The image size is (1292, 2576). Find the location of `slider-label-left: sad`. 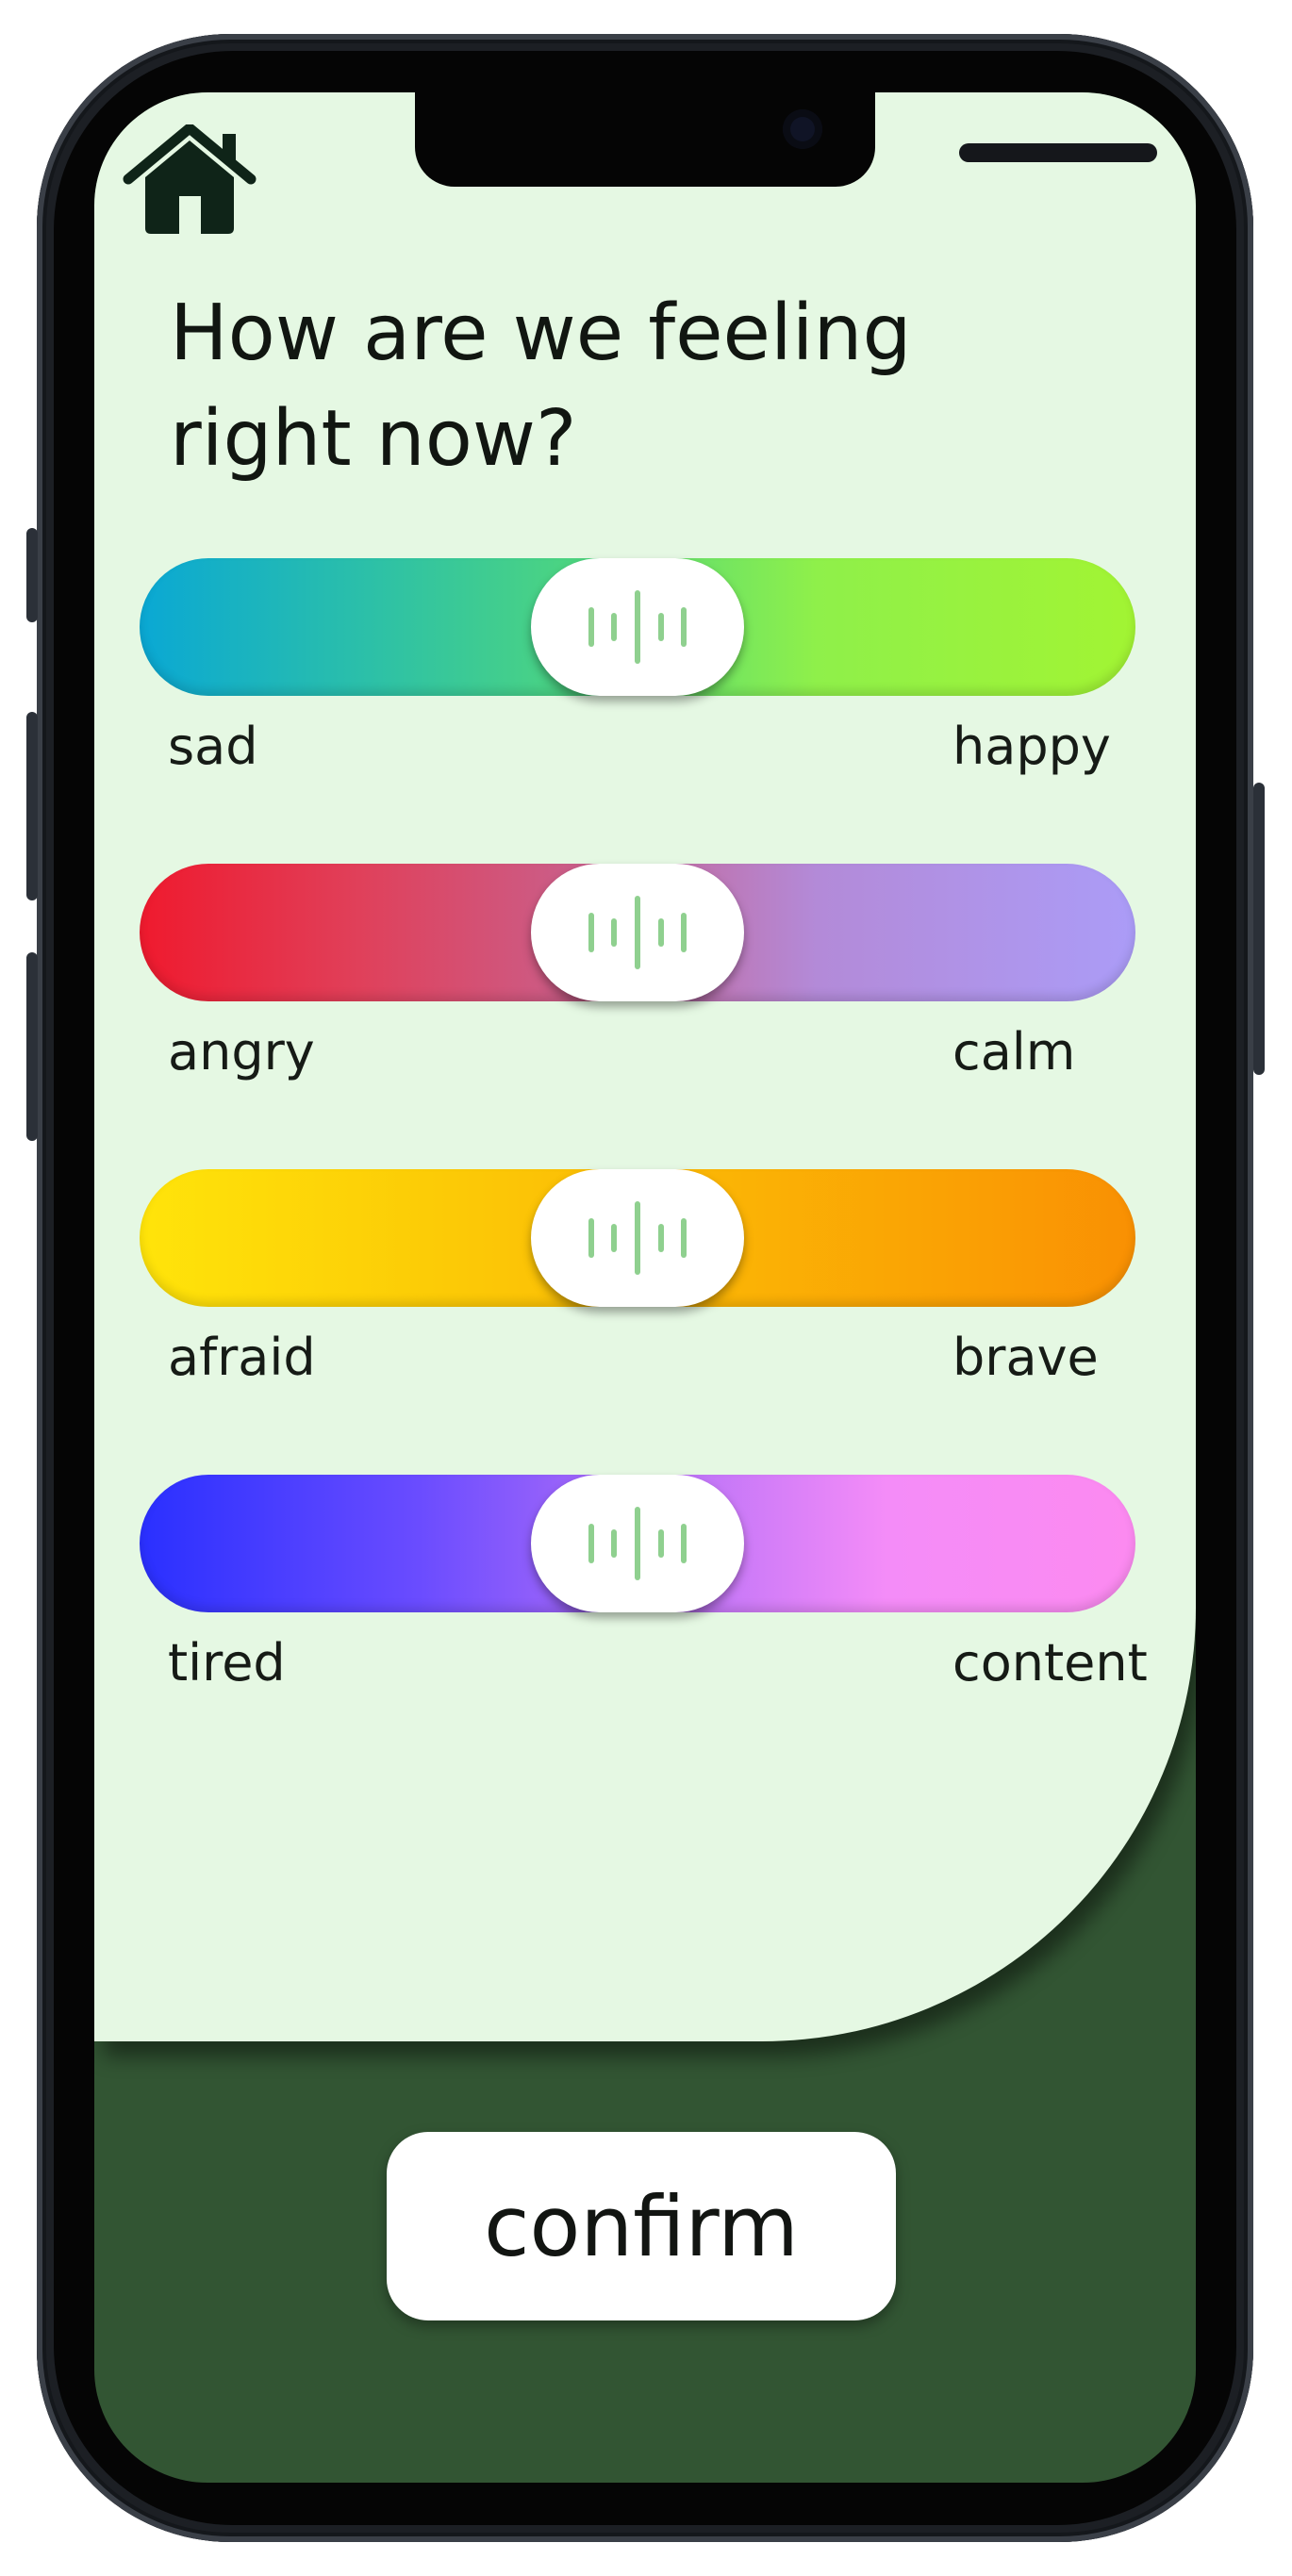

slider-label-left: sad is located at coordinates (213, 746).